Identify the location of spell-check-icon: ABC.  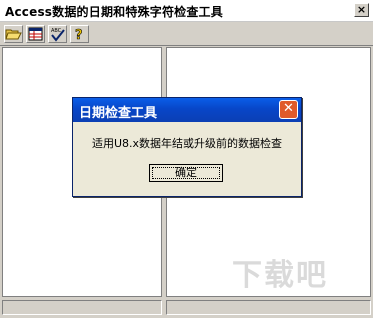
(58, 35).